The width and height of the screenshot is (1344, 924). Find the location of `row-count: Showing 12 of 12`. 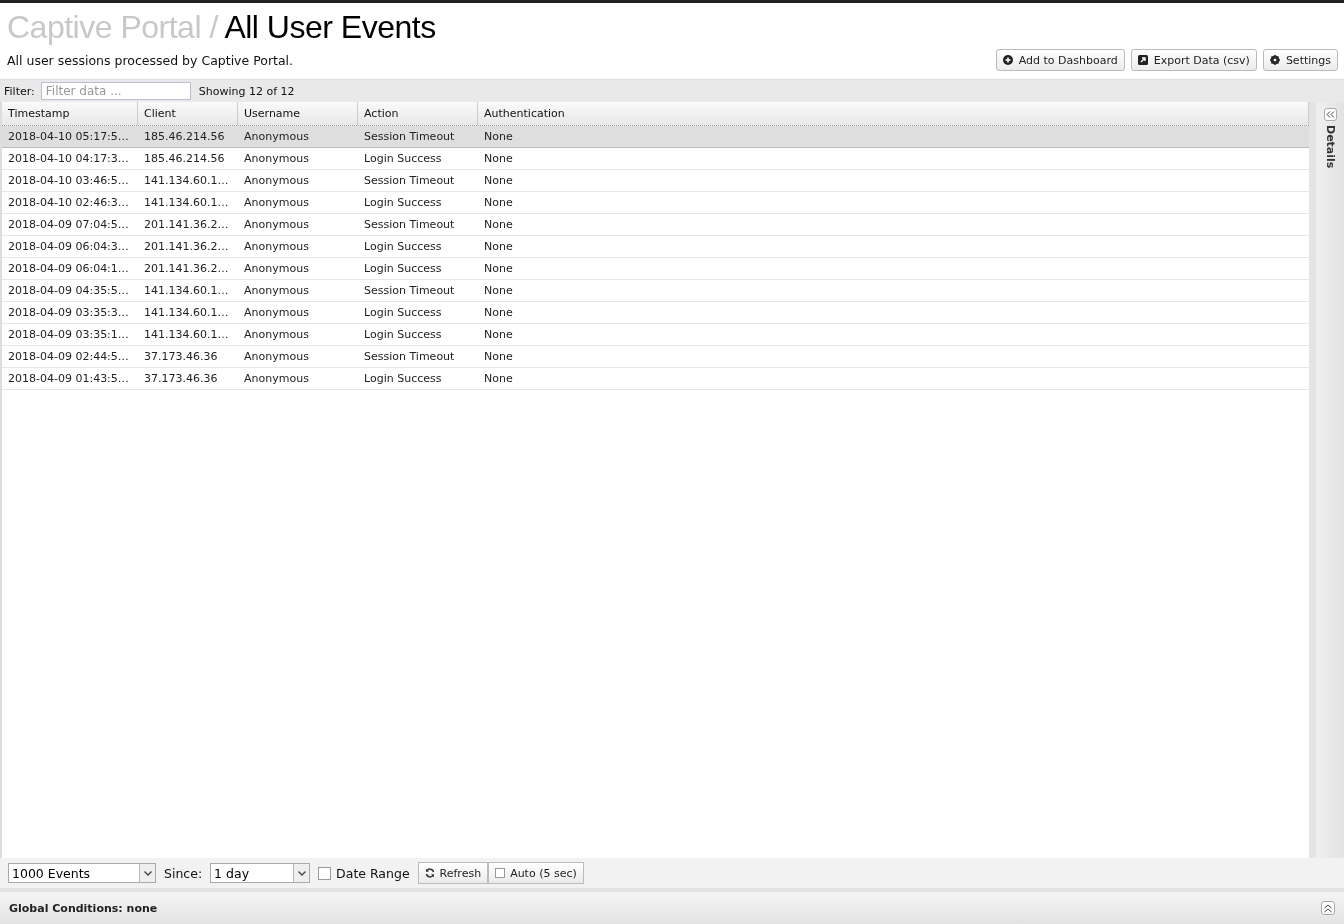

row-count: Showing 12 of 12 is located at coordinates (246, 91).